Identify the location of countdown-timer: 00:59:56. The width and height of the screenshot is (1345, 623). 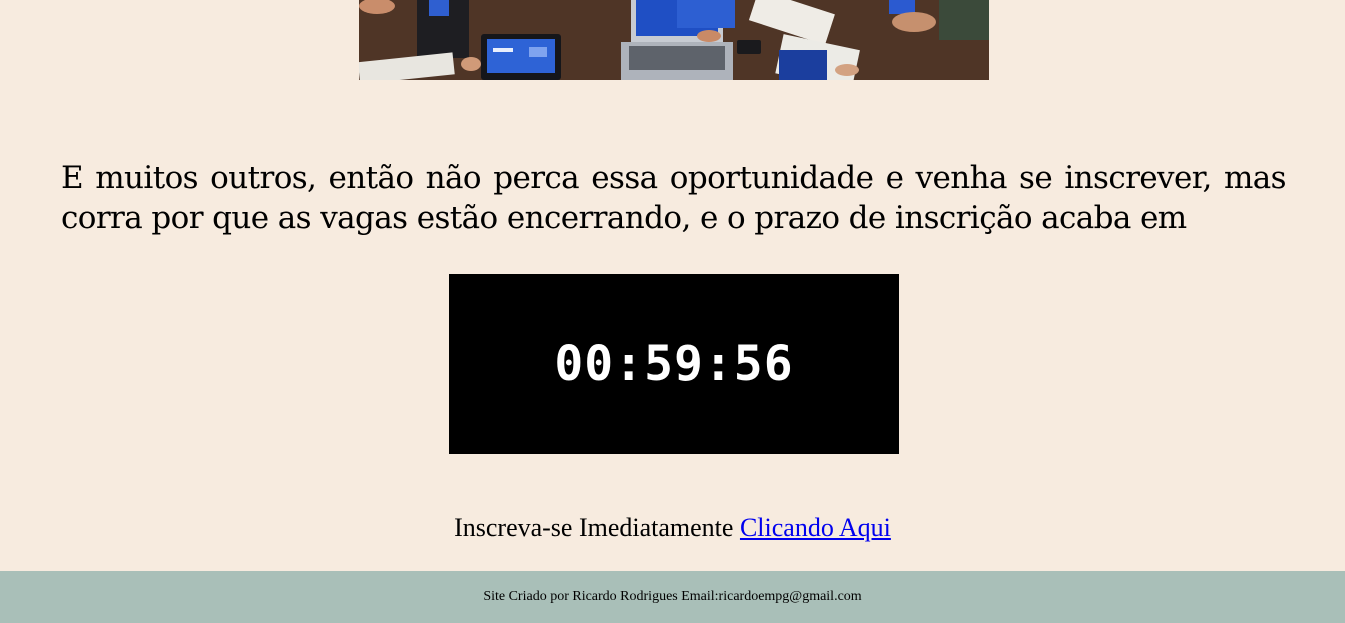
(674, 364).